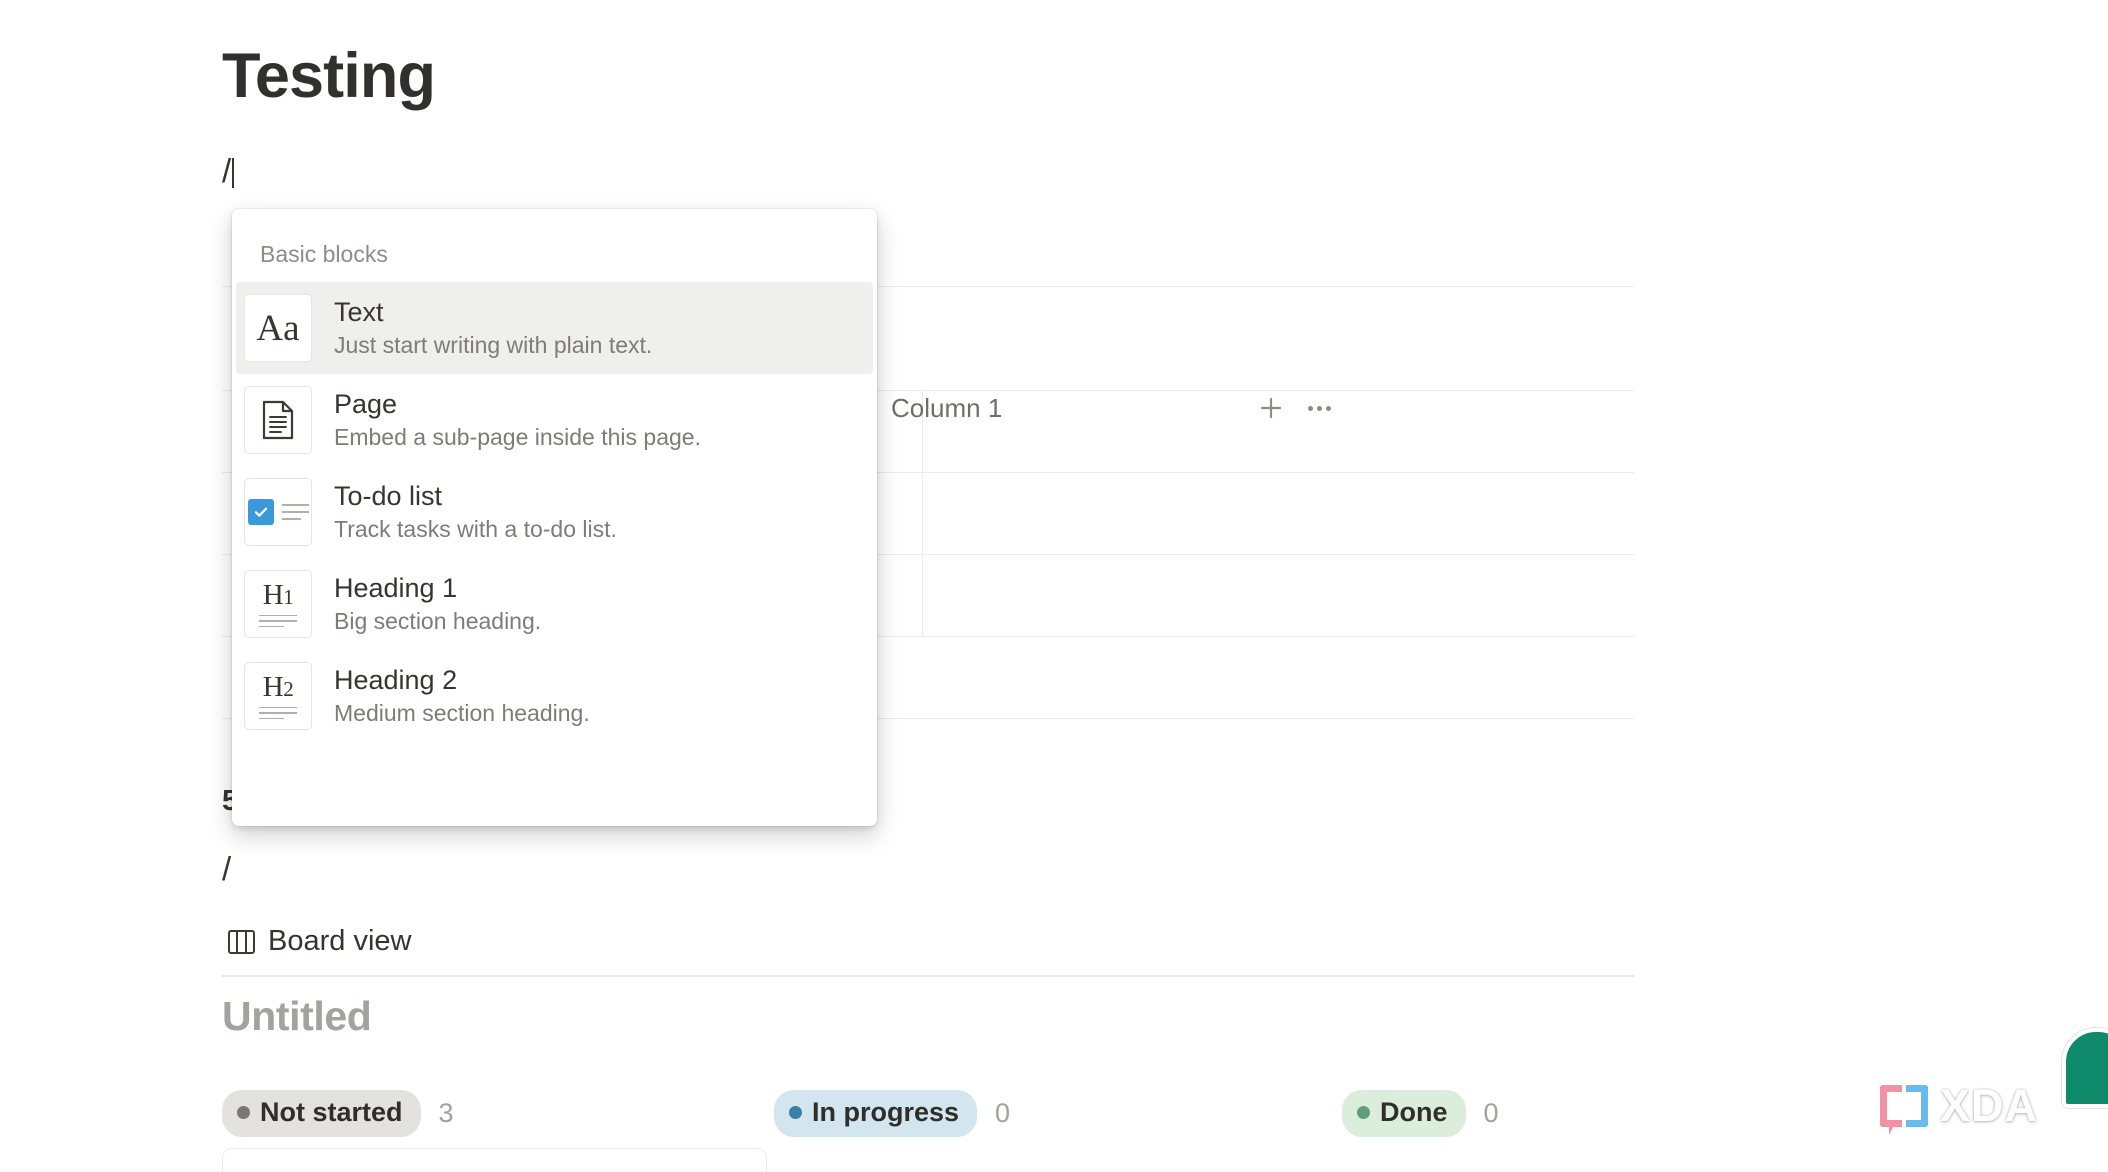 This screenshot has width=2108, height=1172. Describe the element at coordinates (396, 587) in the screenshot. I see `menu-item-title: Heading 1` at that location.